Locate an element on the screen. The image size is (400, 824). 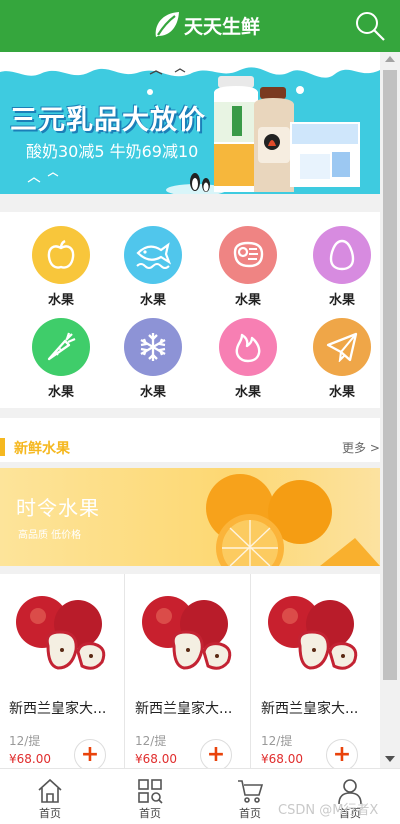
seasonal-fruit-banner: 时令水果 高品质 低价格 is located at coordinates (190, 517).